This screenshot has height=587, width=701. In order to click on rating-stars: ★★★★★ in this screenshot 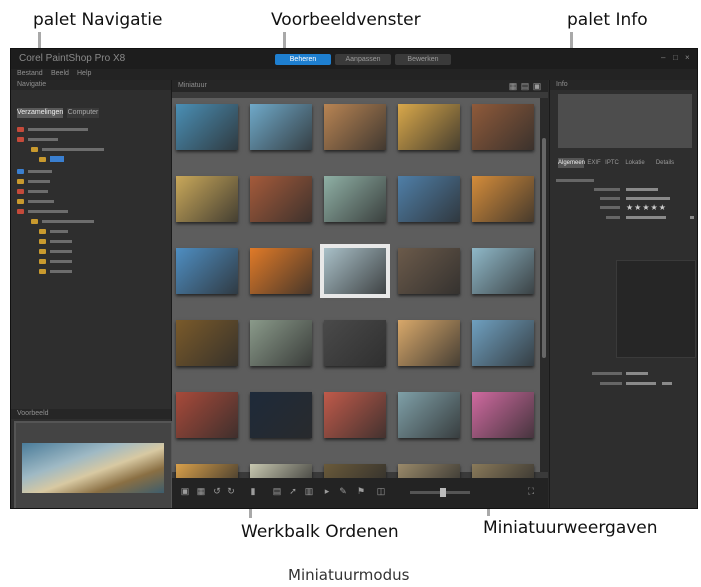, I will do `click(646, 207)`.